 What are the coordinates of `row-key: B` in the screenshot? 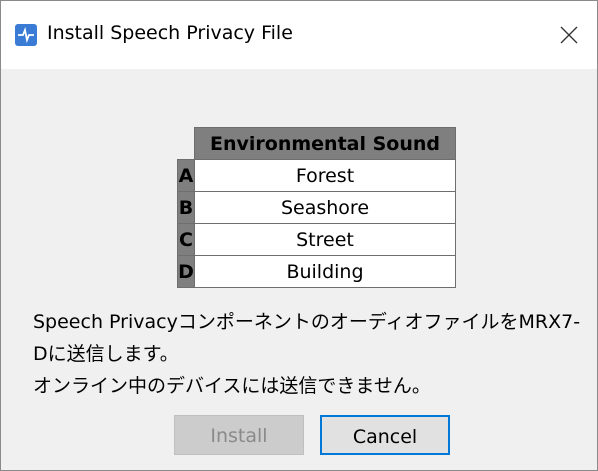 It's located at (186, 207).